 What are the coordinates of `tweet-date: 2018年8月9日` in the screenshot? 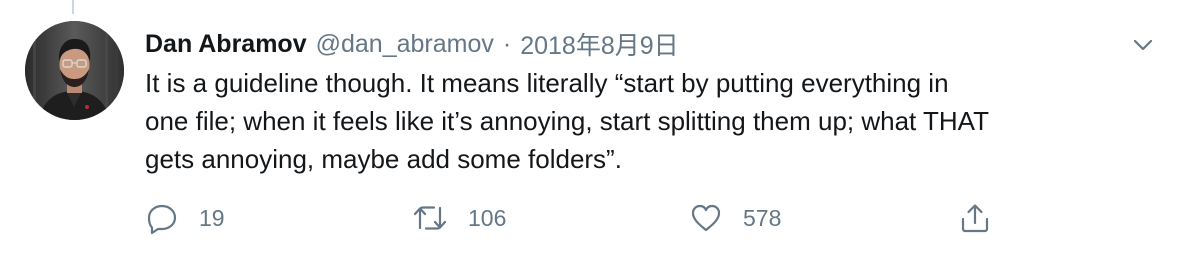 It's located at (599, 44).